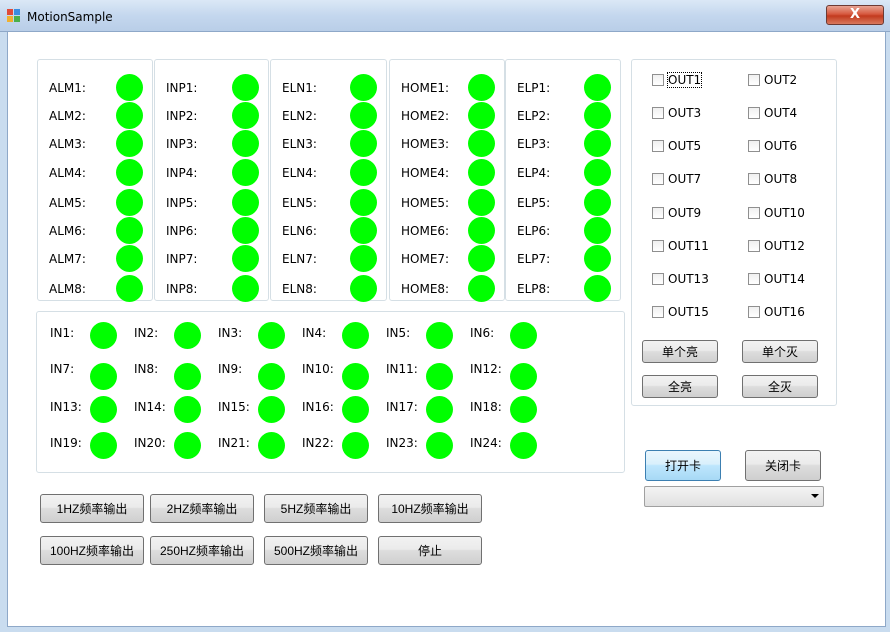 This screenshot has height=632, width=890. I want to click on inp-label: INP1:, so click(182, 88).